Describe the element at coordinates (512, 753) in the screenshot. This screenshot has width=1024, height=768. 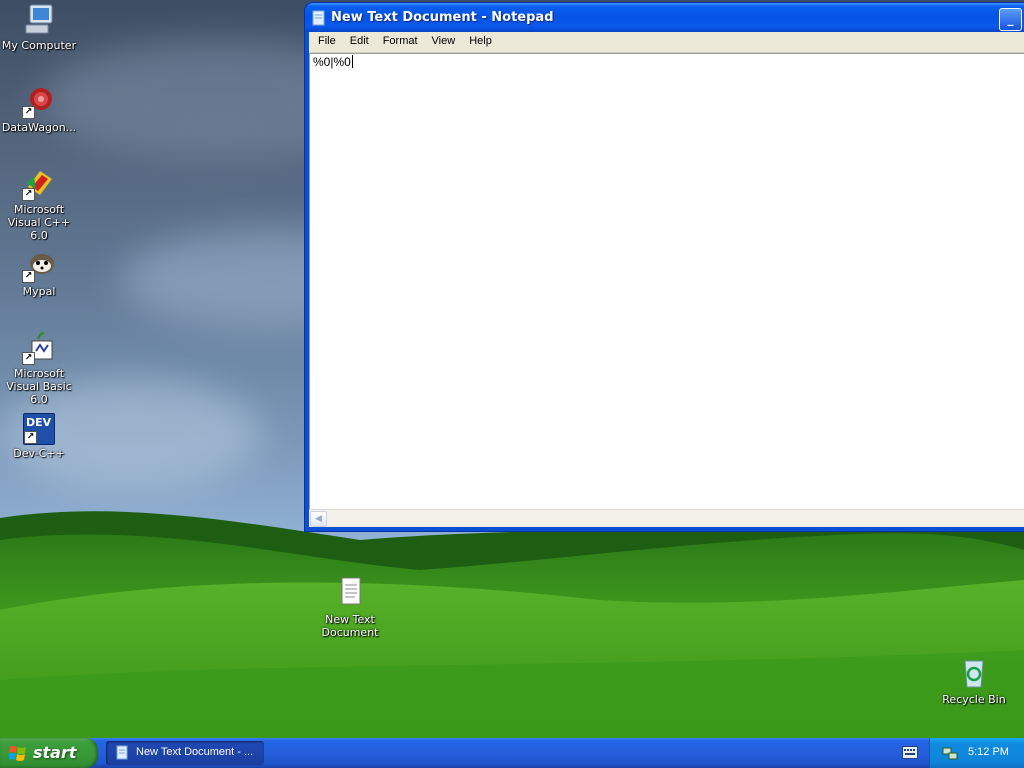
I see `taskbar: start New Text Document - ... 5:12 PM` at that location.